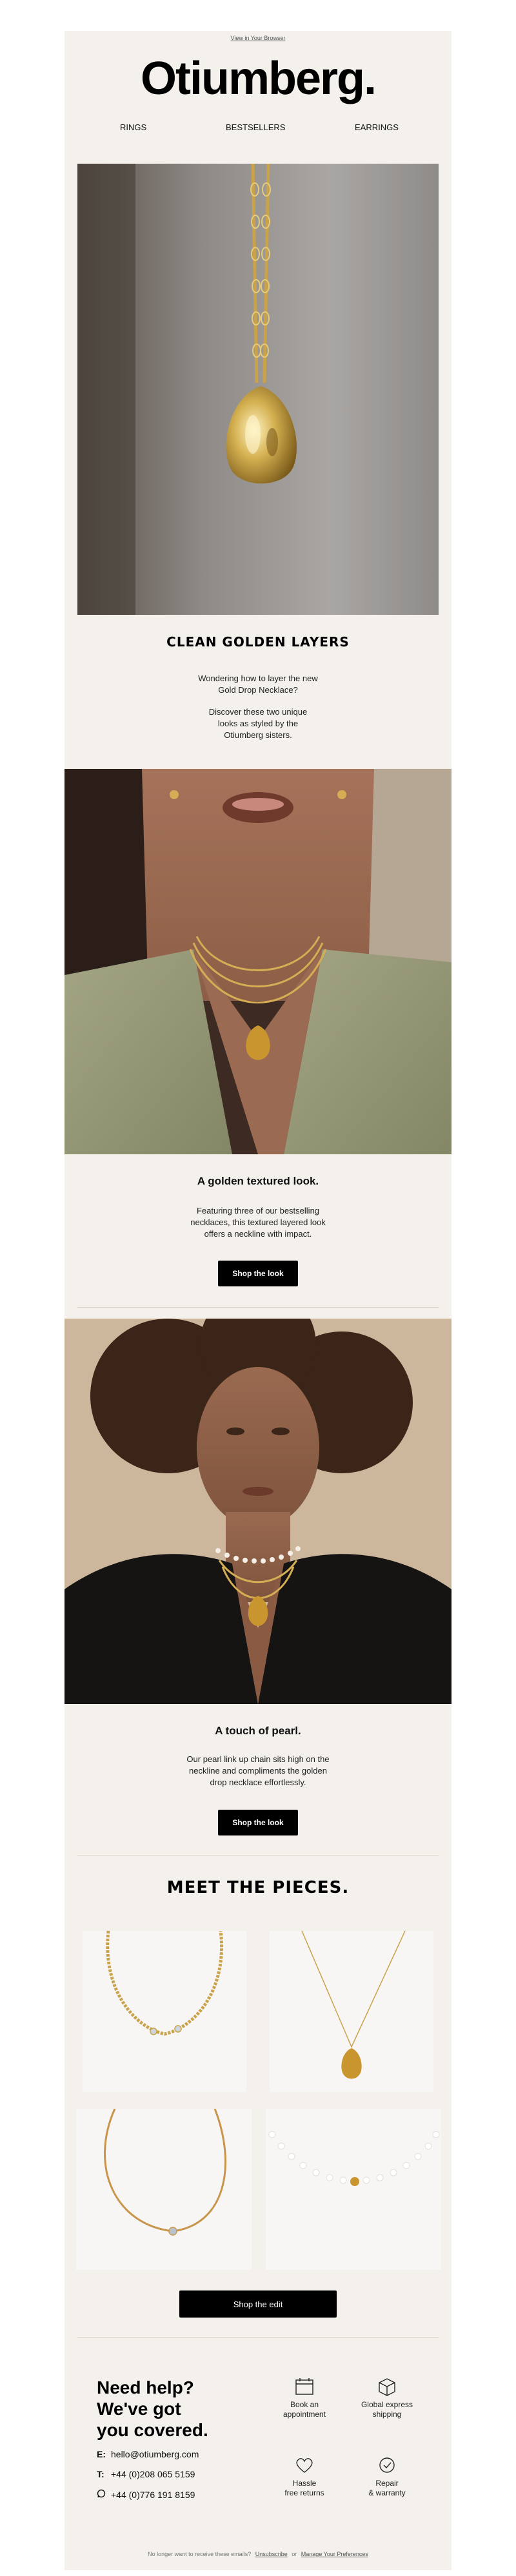  What do you see at coordinates (258, 1273) in the screenshot?
I see `shop-look1-button: Shop the look` at bounding box center [258, 1273].